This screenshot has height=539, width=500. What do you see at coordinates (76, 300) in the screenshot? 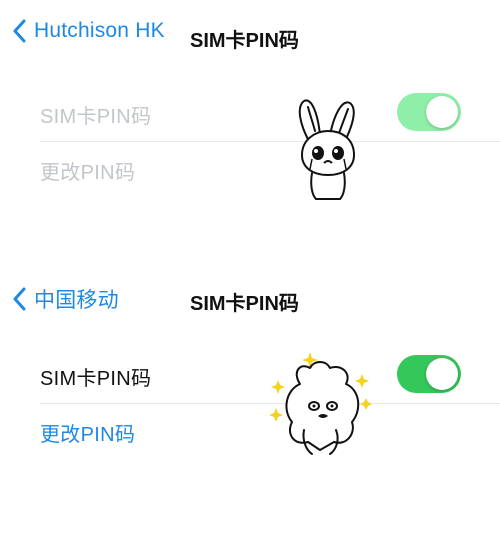
I see `back-label: 中国移动` at bounding box center [76, 300].